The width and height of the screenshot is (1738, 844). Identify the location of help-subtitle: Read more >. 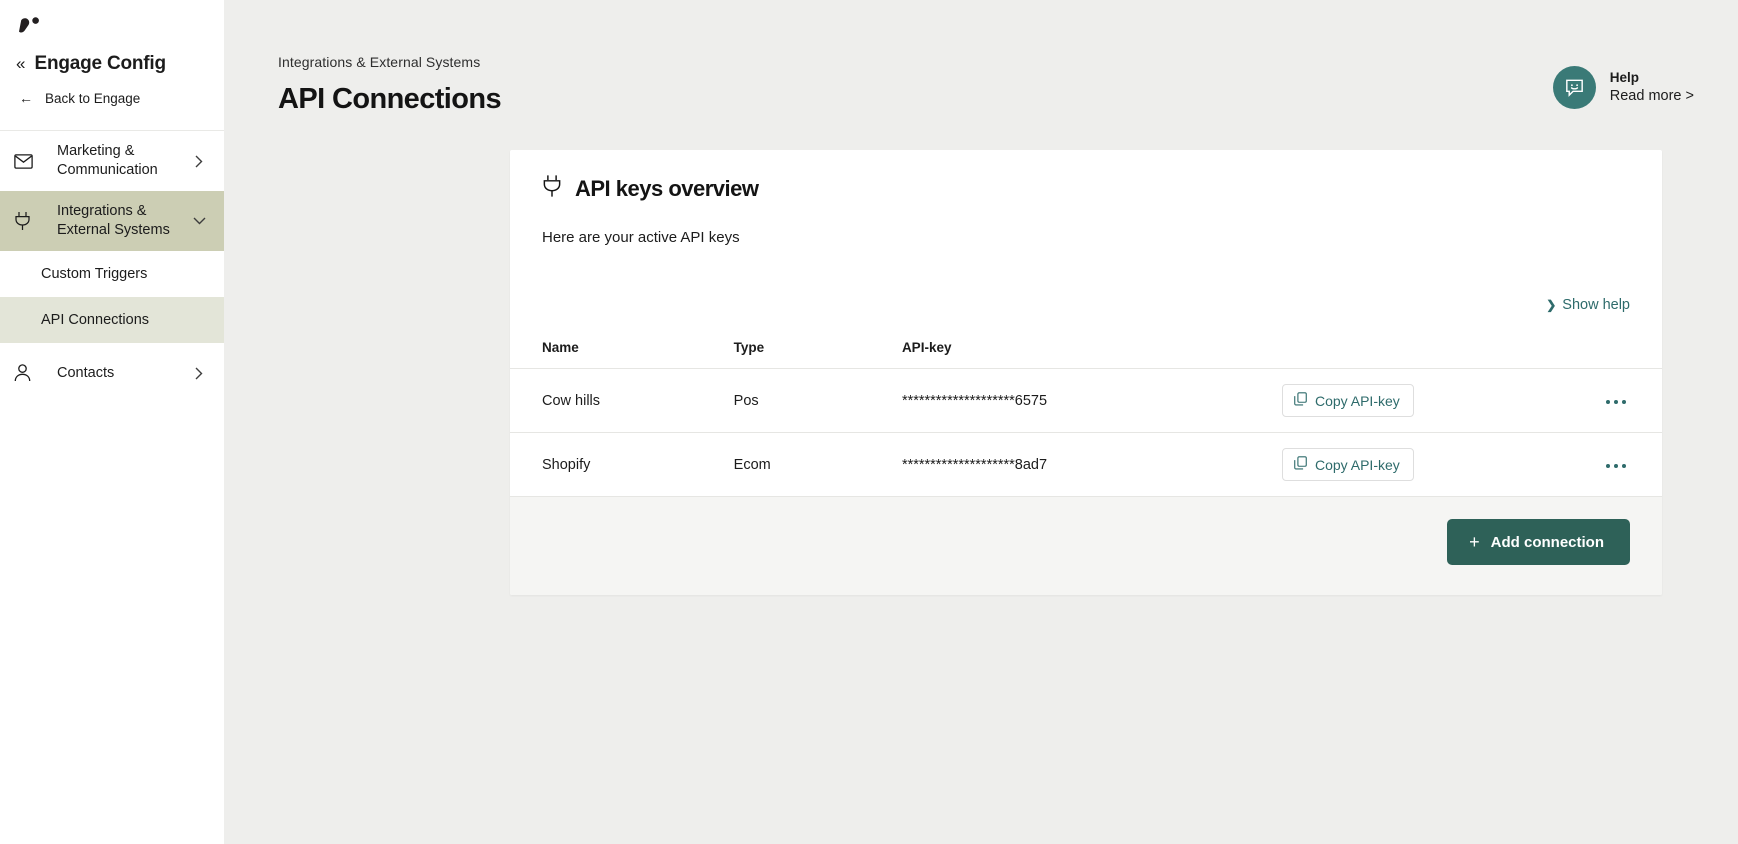
(1651, 95).